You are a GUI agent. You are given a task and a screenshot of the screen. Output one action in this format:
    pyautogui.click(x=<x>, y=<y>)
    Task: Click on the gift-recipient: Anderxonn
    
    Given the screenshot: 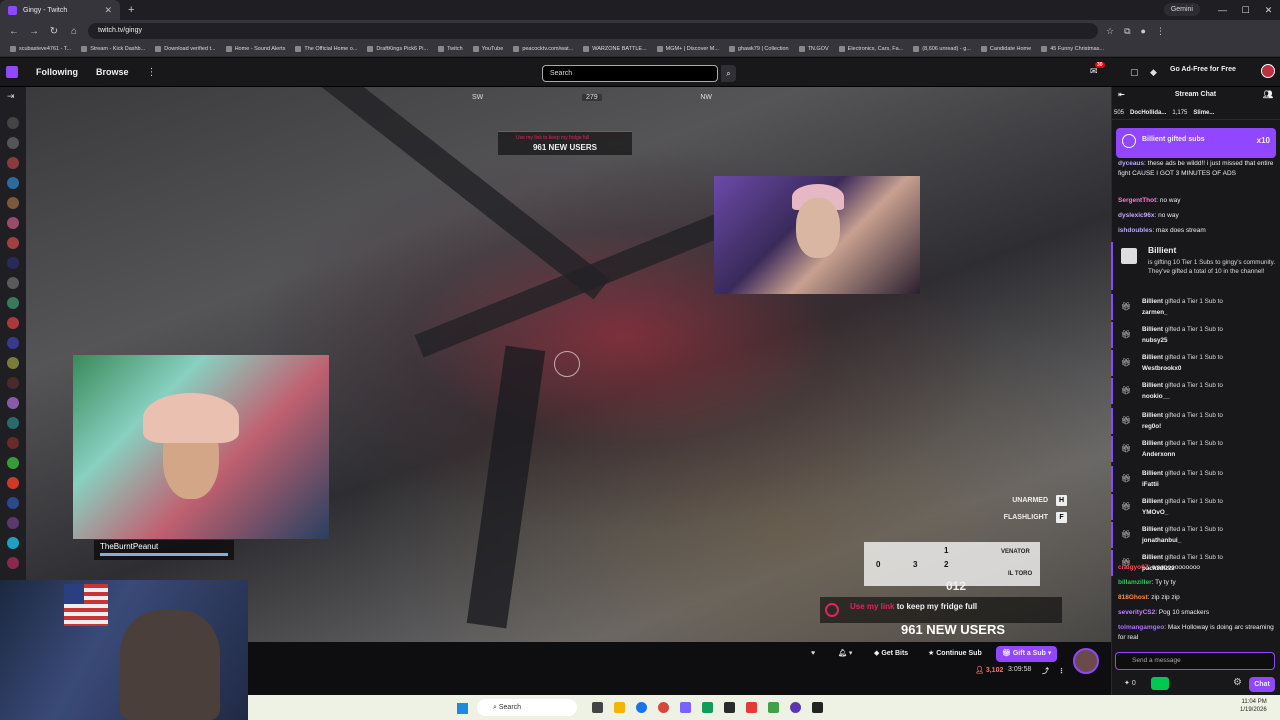 What is the action you would take?
    pyautogui.click(x=1158, y=454)
    